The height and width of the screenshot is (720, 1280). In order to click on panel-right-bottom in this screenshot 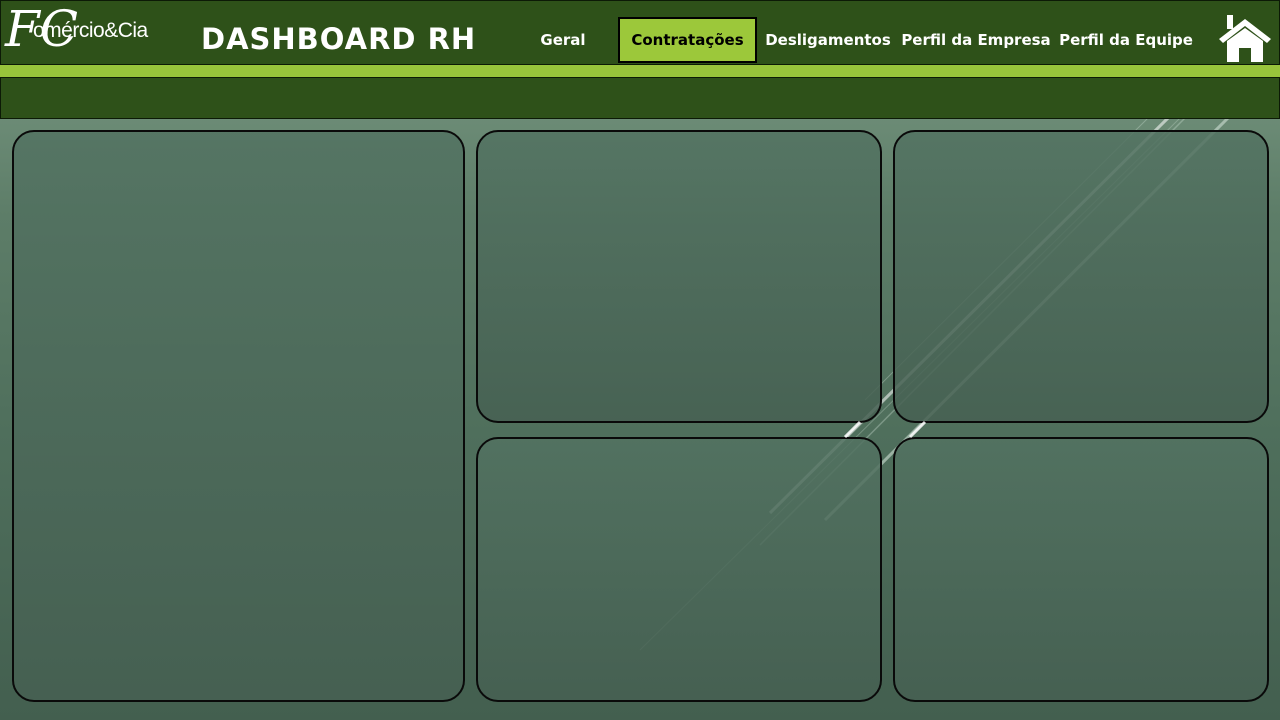, I will do `click(1081, 569)`.